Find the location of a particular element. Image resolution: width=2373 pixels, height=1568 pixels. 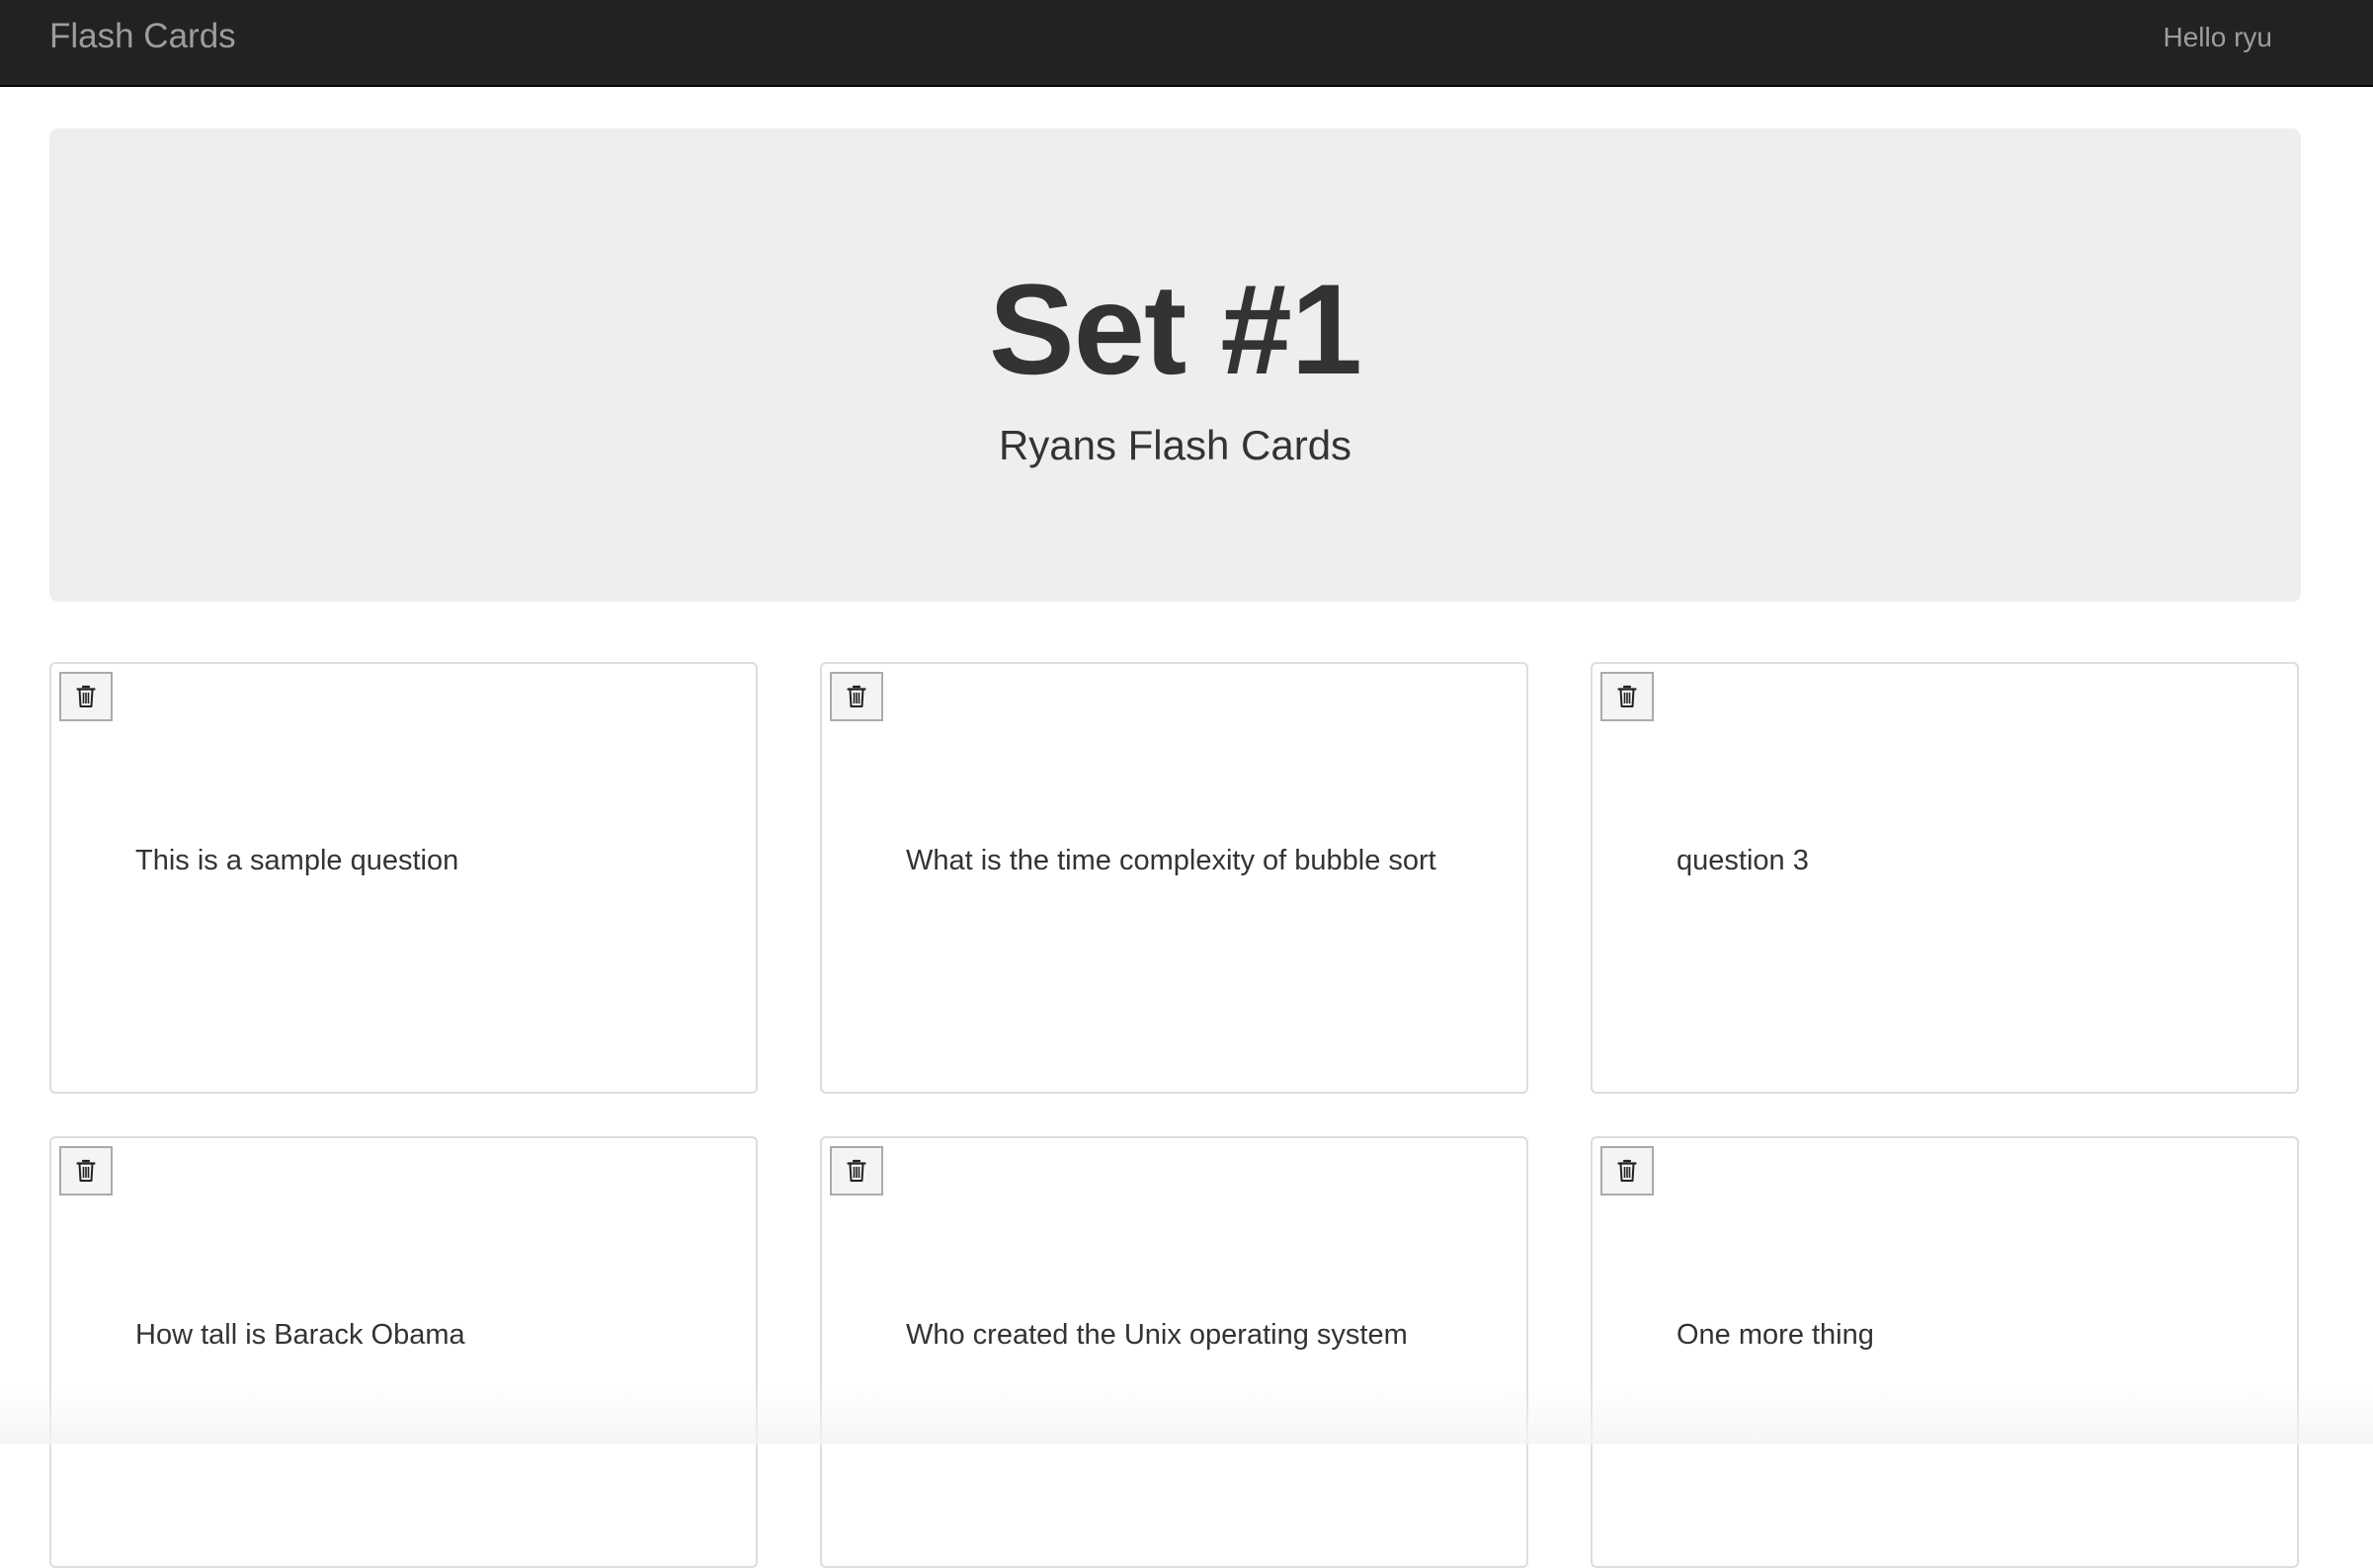

set-title: Set #1 is located at coordinates (1175, 329).